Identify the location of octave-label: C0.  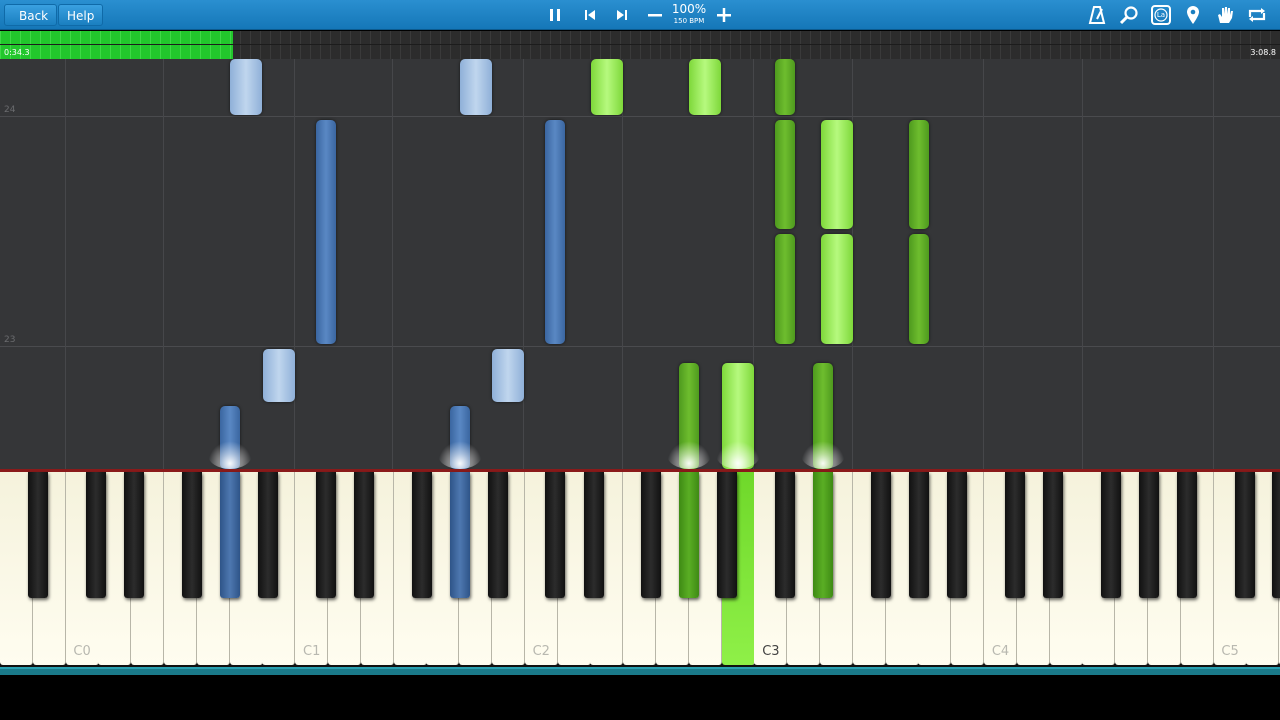
(82, 651).